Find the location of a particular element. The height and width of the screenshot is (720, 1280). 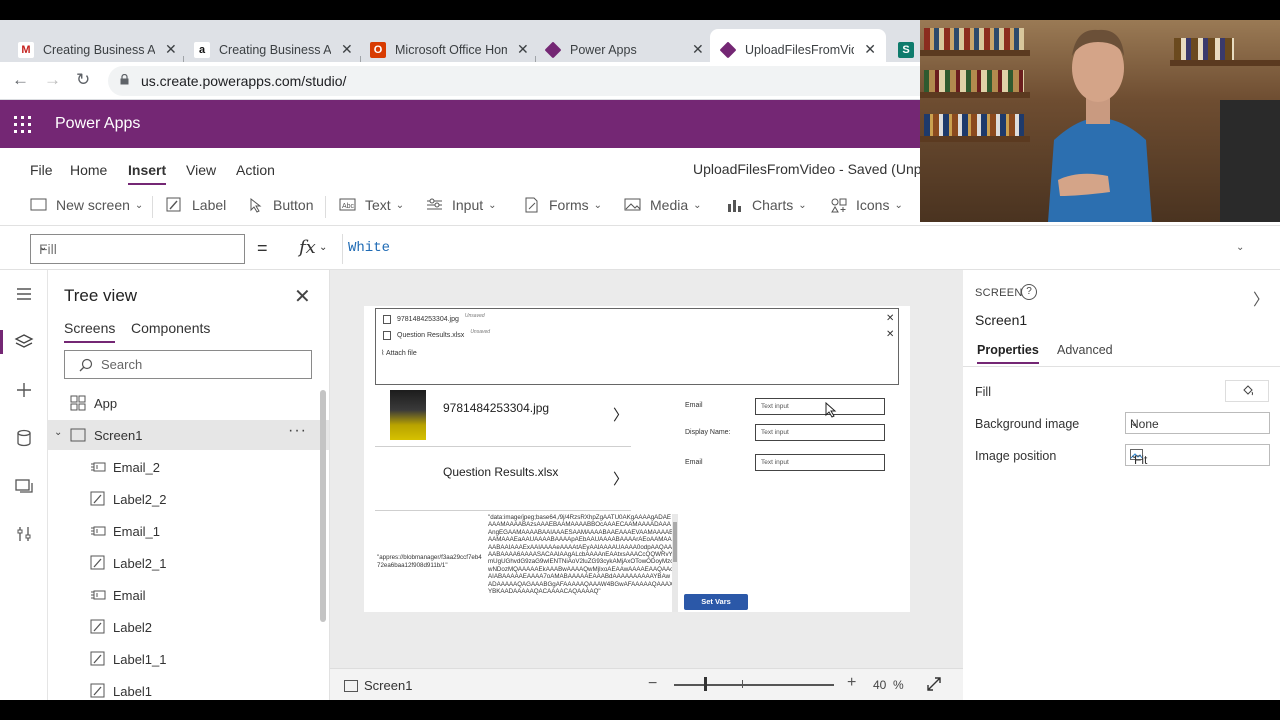

tree-item-label: Email is located at coordinates (129, 595).